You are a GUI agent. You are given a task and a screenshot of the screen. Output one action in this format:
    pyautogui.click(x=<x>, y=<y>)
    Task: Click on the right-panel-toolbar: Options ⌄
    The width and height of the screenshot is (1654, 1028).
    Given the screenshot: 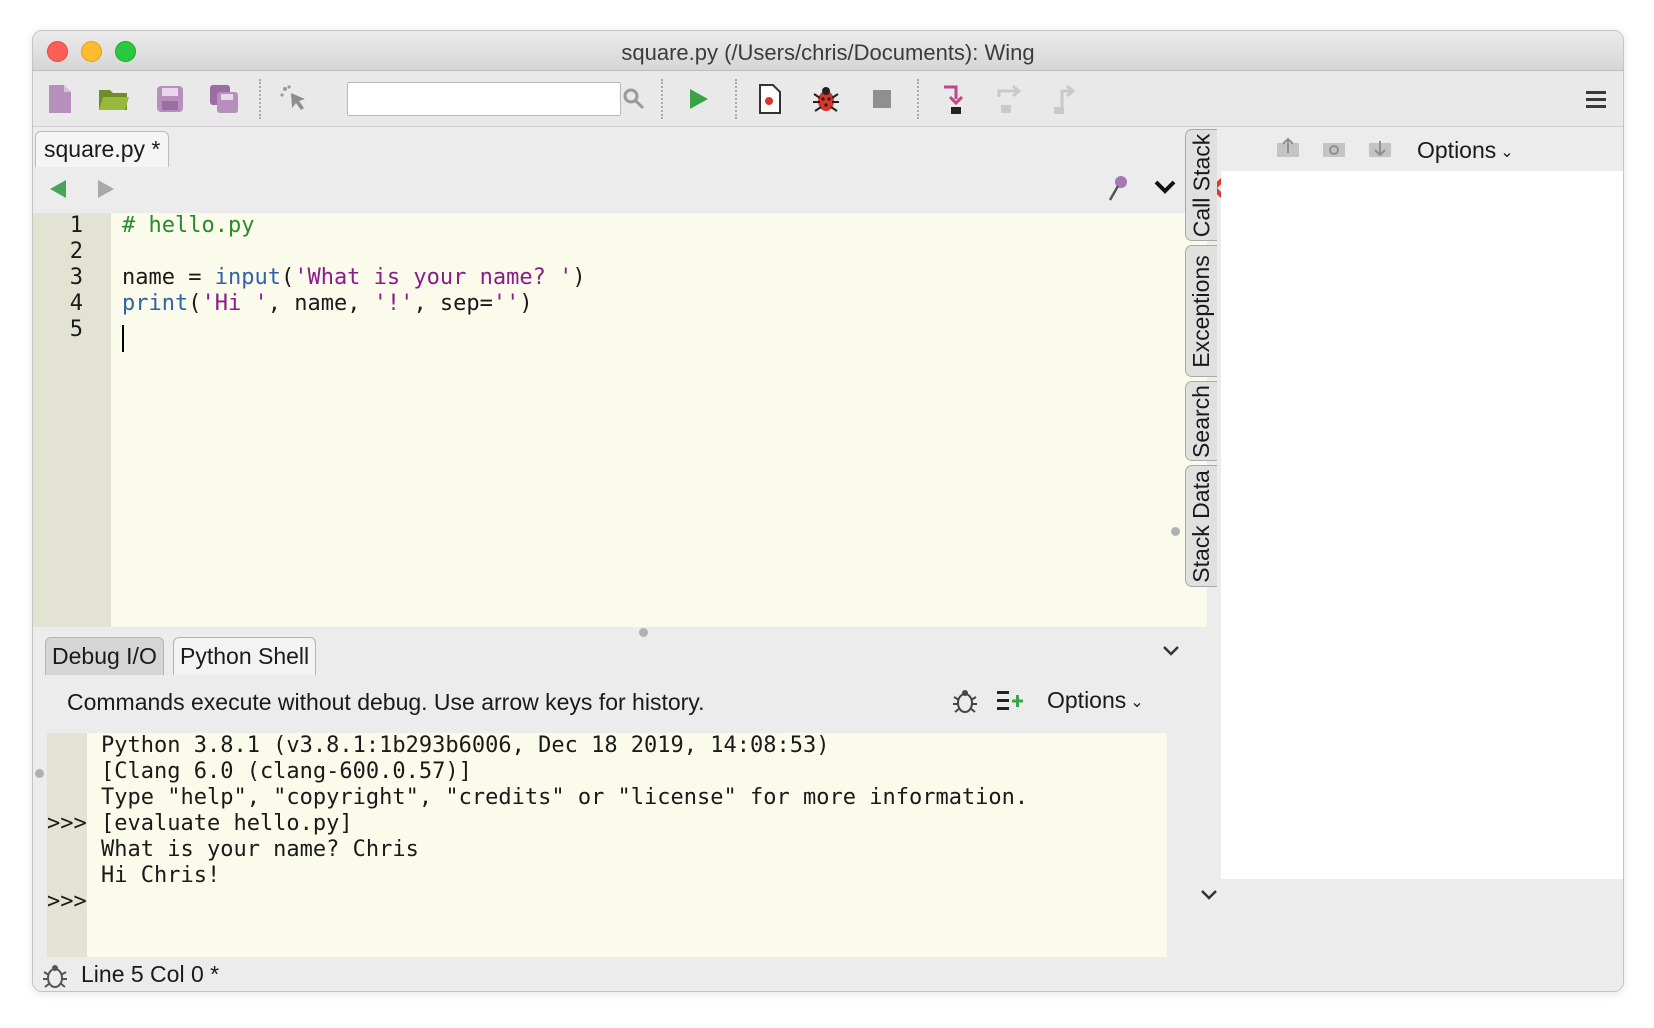 What is the action you would take?
    pyautogui.click(x=1422, y=149)
    